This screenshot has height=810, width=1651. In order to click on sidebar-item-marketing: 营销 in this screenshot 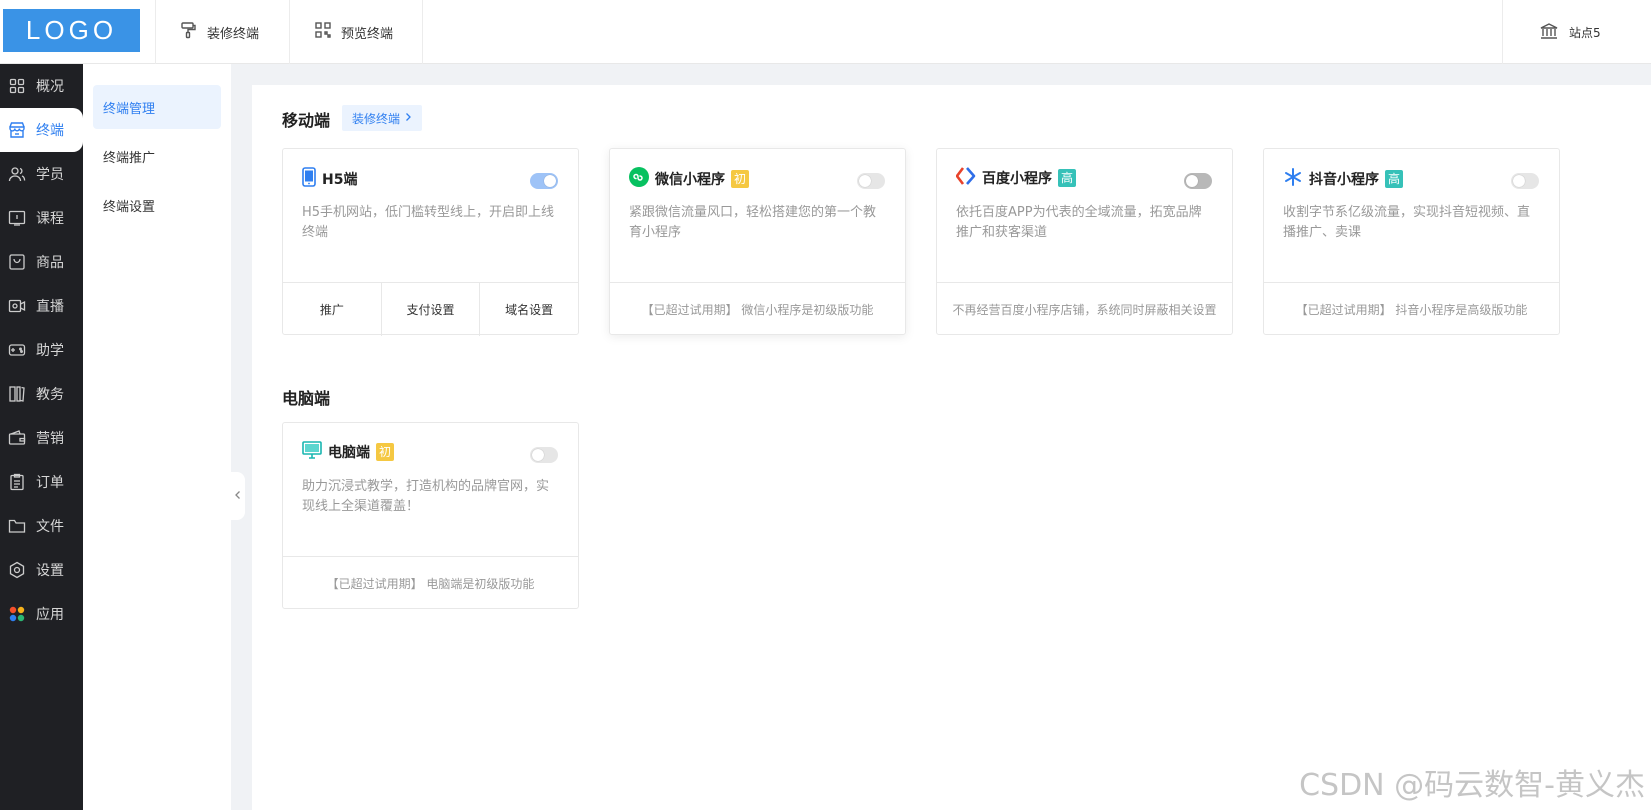, I will do `click(41, 438)`.